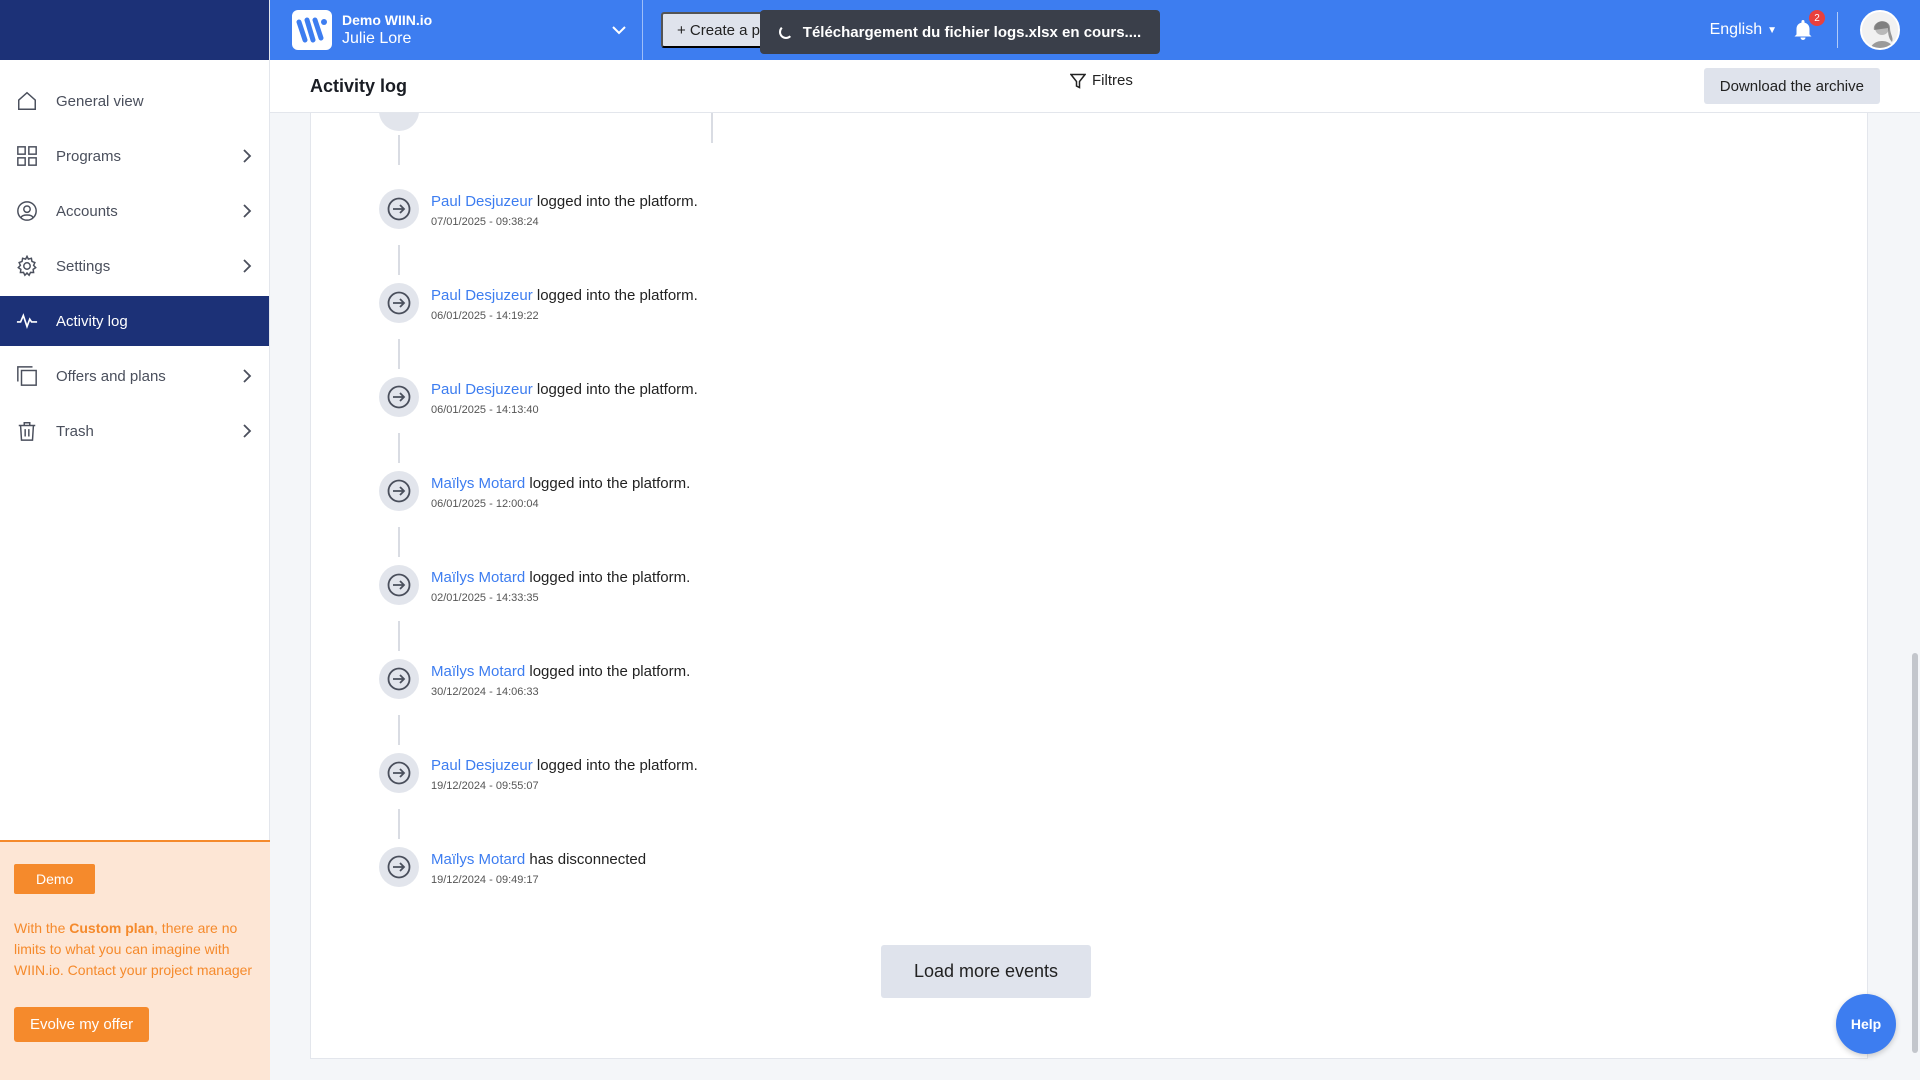 The image size is (1920, 1080). I want to click on sidebar-item-offers-and-plans: Offers and plans, so click(134, 376).